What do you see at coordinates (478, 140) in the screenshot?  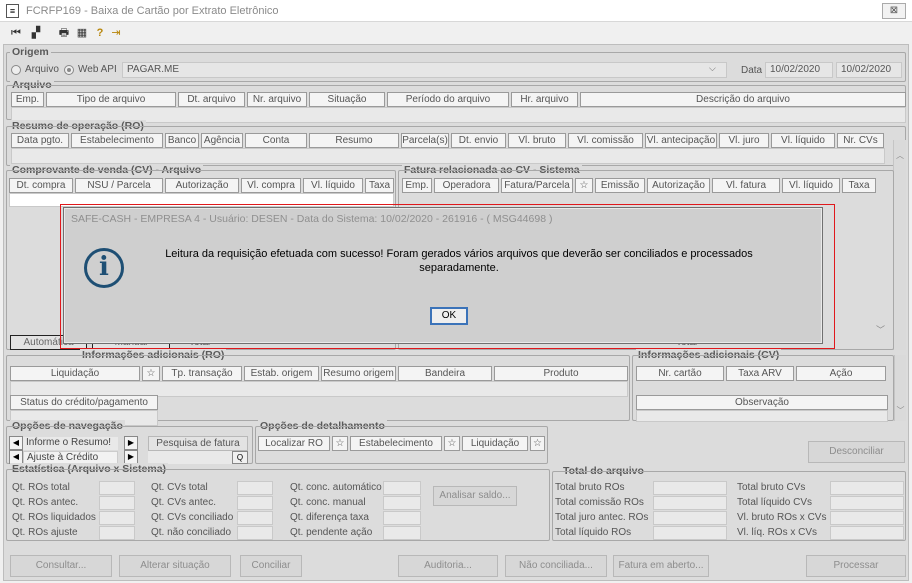 I see `col-dt-envio: Dt. envio` at bounding box center [478, 140].